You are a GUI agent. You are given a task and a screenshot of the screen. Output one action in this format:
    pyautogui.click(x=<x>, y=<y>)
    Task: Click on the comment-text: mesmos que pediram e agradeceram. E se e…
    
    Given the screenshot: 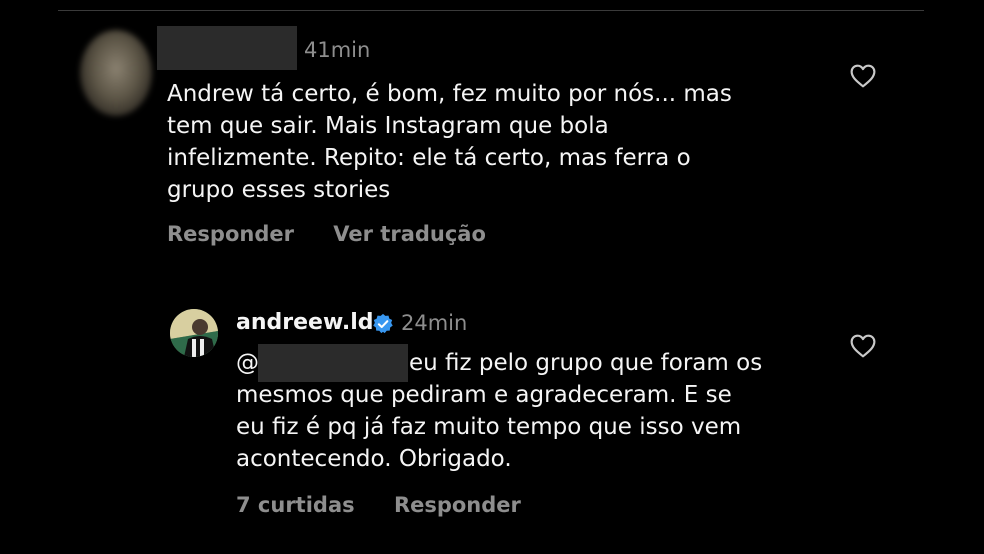 What is the action you would take?
    pyautogui.click(x=489, y=427)
    